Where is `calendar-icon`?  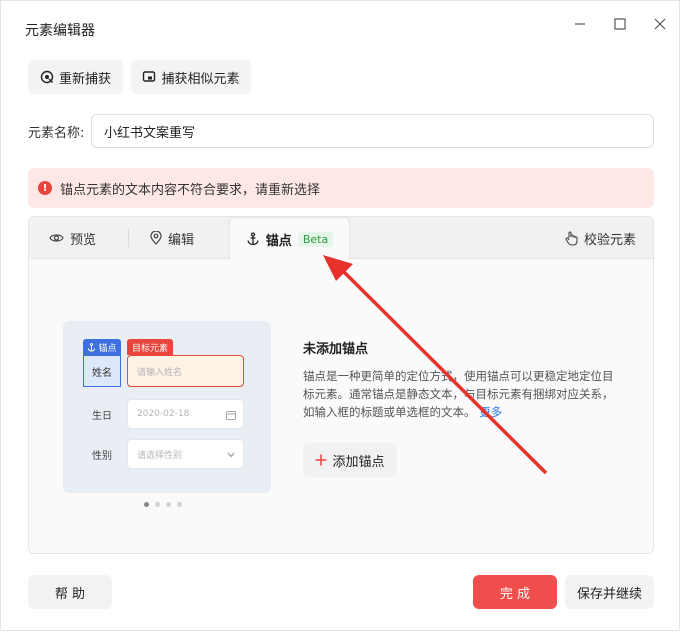 calendar-icon is located at coordinates (231, 415).